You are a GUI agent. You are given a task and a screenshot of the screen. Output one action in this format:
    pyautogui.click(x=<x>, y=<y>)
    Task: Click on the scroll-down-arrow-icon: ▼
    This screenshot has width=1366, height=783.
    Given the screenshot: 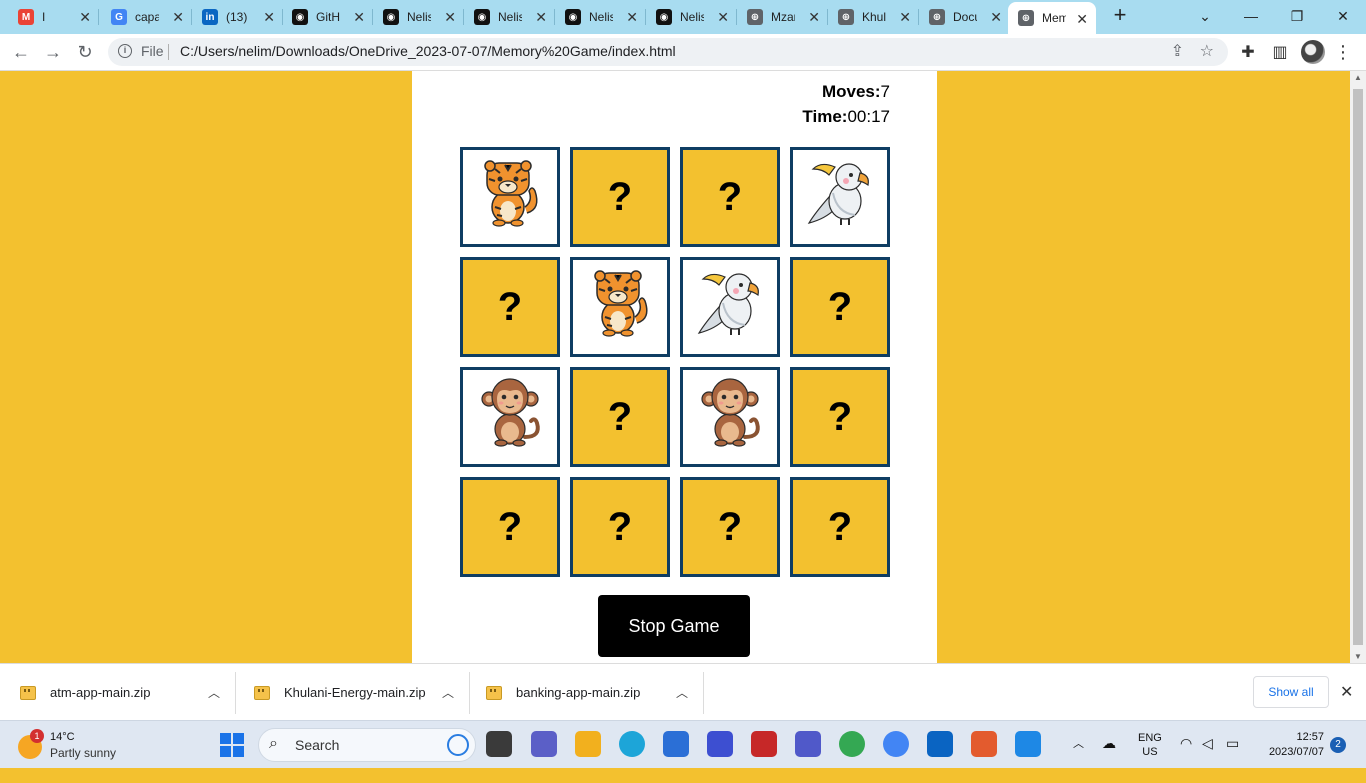 What is the action you would take?
    pyautogui.click(x=1358, y=656)
    